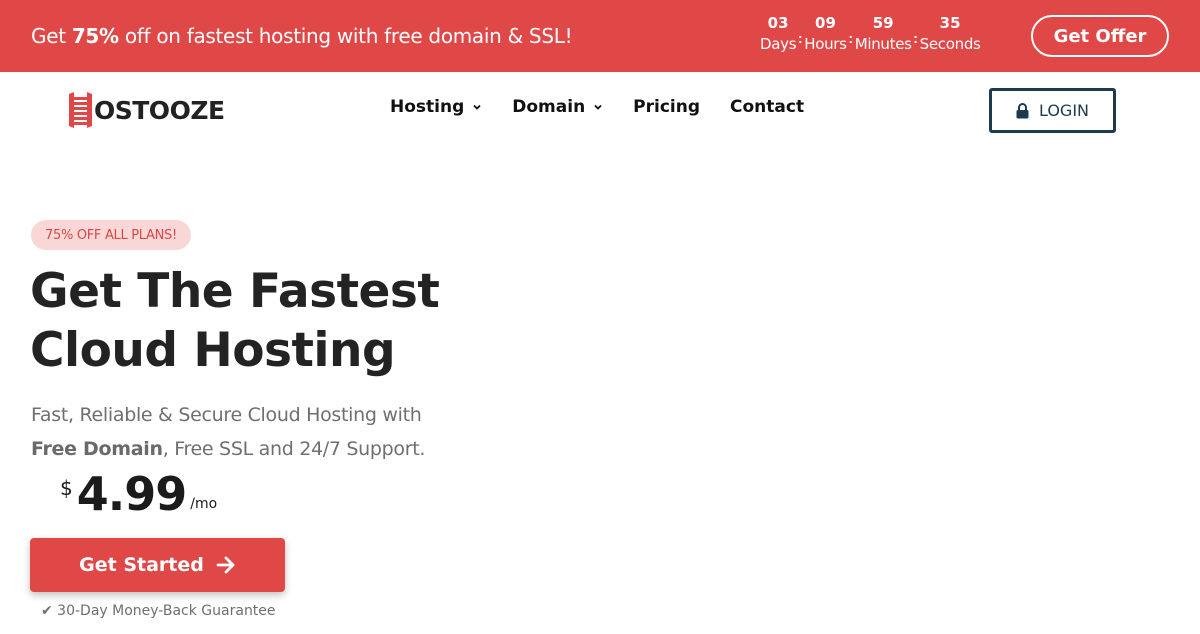  What do you see at coordinates (141, 565) in the screenshot?
I see `get-started-label: Get Started` at bounding box center [141, 565].